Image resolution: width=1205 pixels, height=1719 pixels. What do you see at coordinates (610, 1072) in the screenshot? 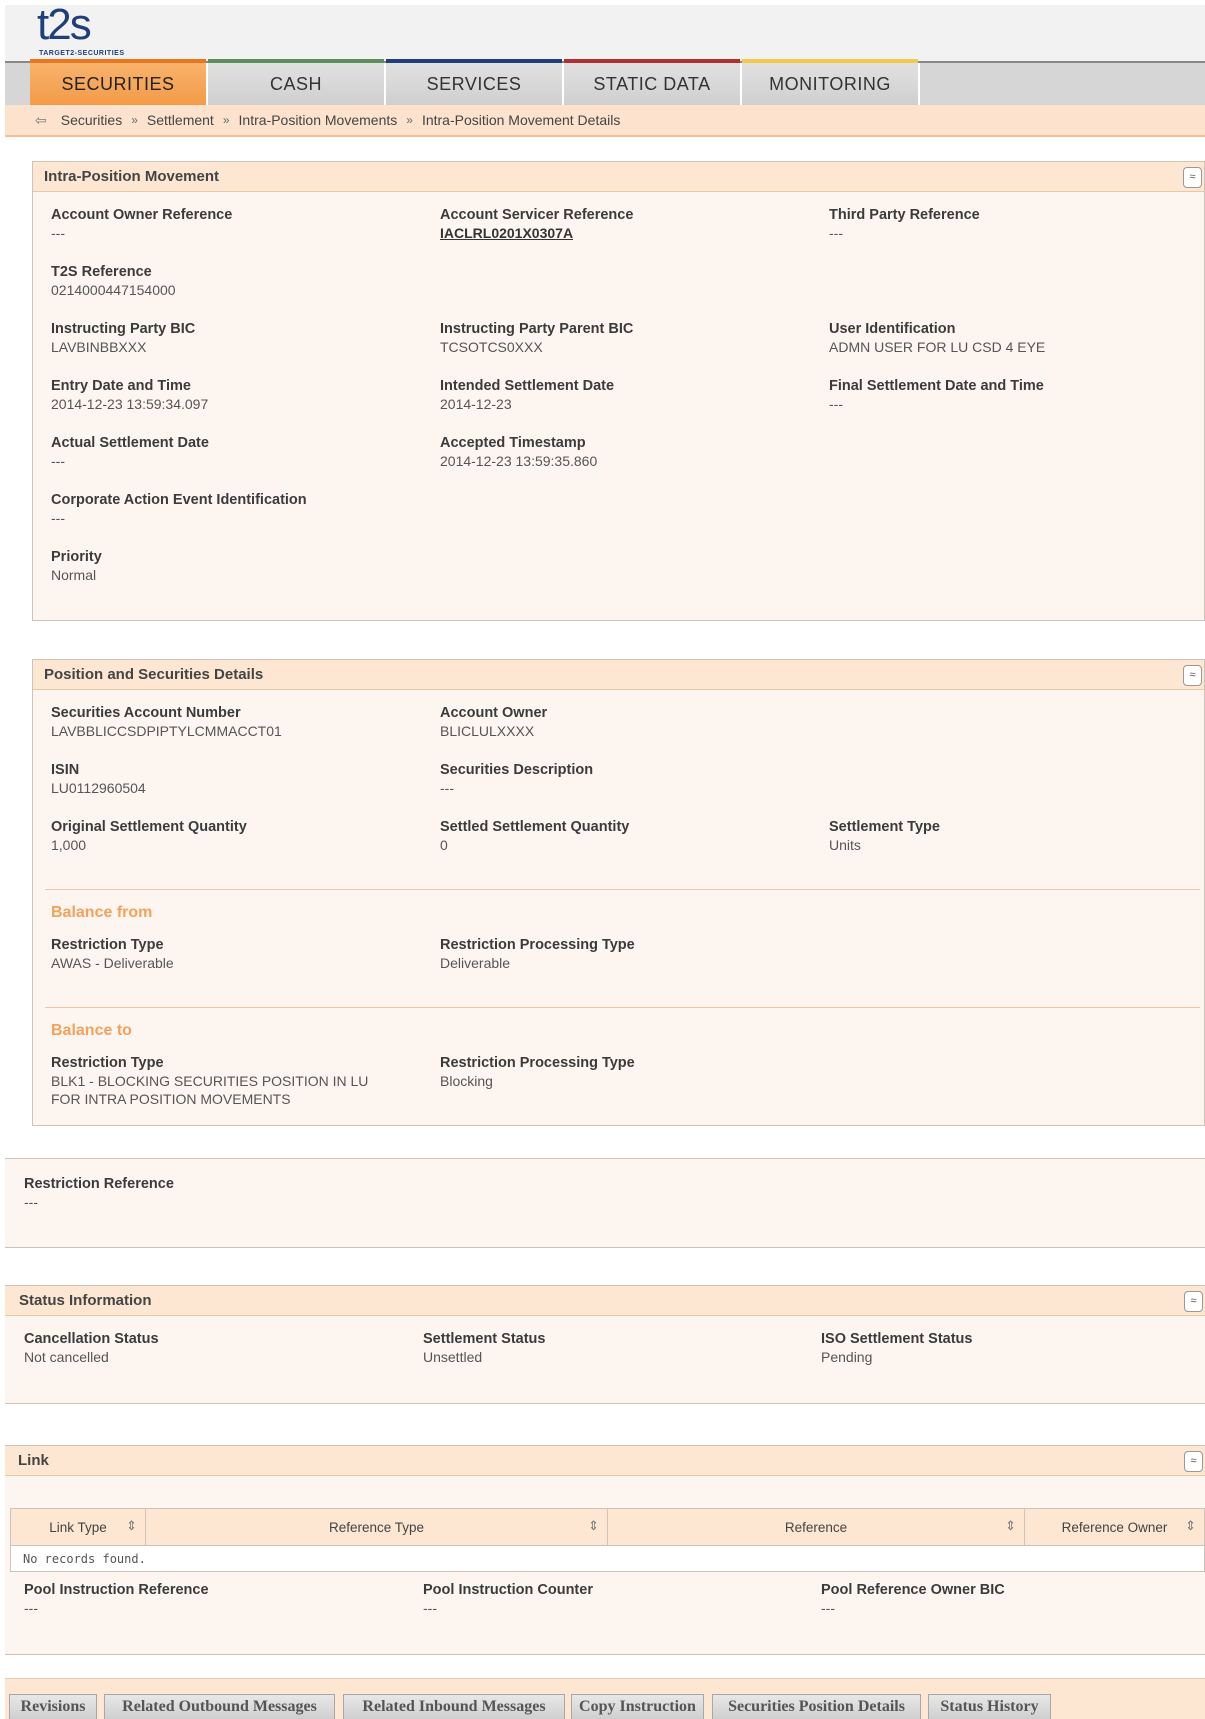
I see `balance-to-restriction-processing-type: Restriction Processing Type Blocking` at bounding box center [610, 1072].